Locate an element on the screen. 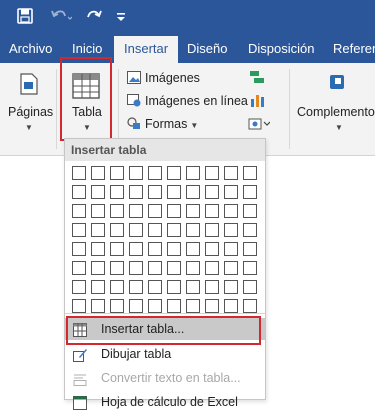  formas-button: Formas ▼ is located at coordinates (162, 124).